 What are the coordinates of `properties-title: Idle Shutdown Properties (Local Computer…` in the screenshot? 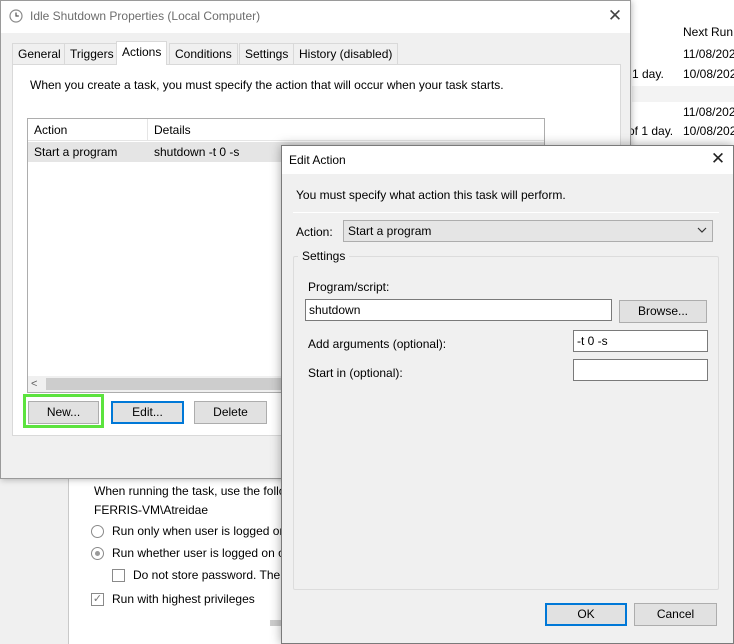 It's located at (145, 16).